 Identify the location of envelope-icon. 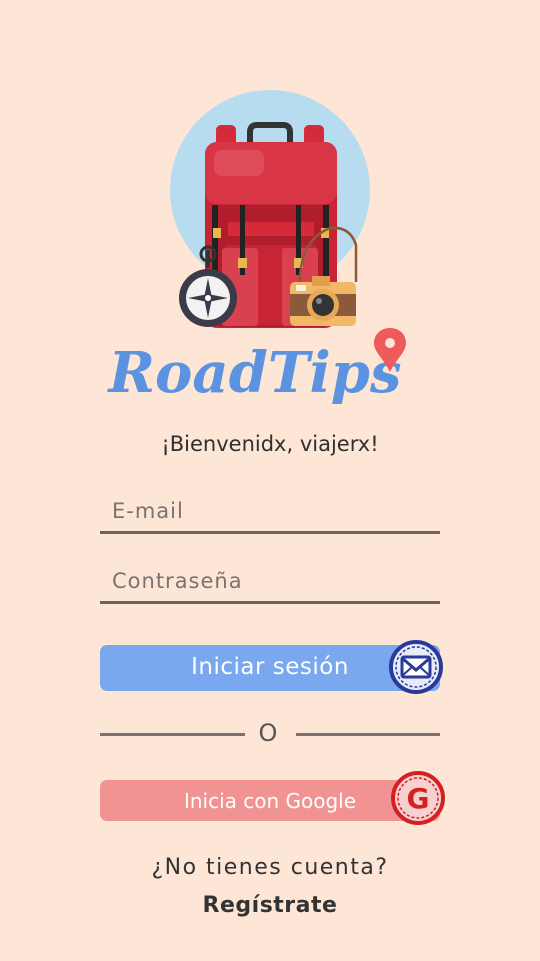
(416, 667).